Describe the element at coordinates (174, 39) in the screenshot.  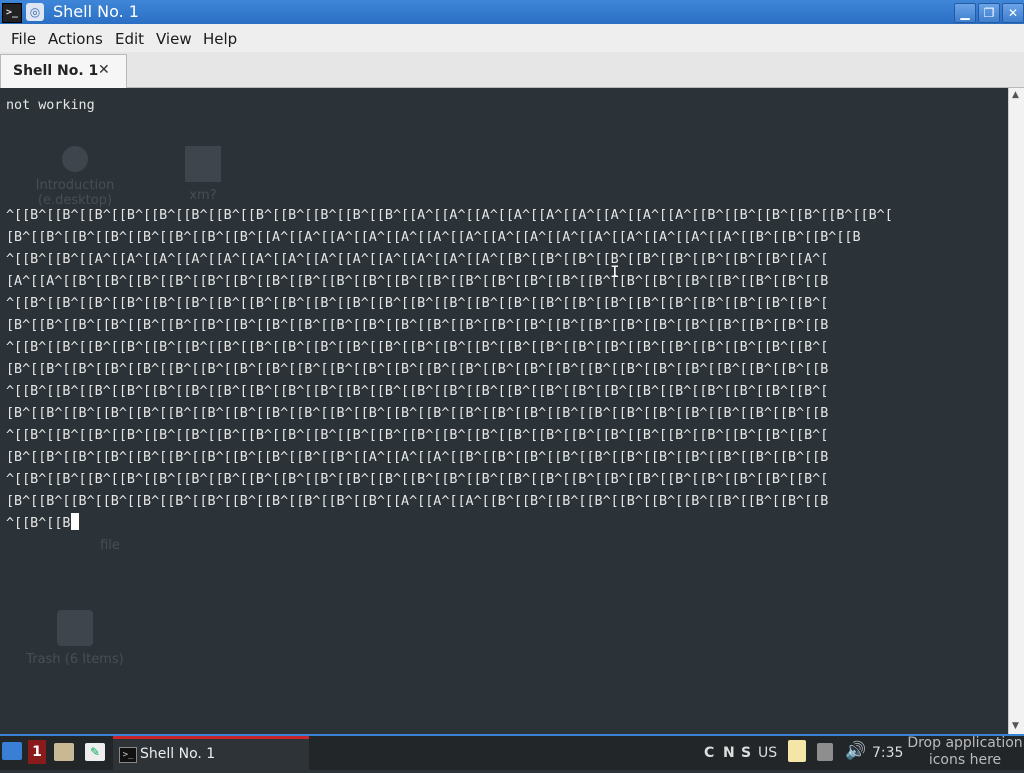
I see `menu-view: View` at that location.